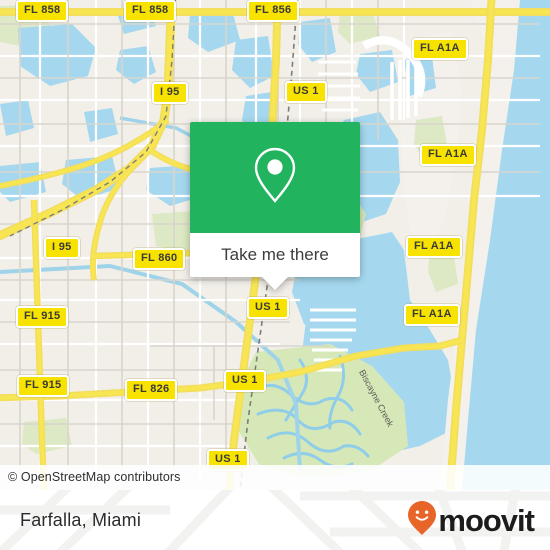 Image resolution: width=550 pixels, height=550 pixels. Describe the element at coordinates (275, 477) in the screenshot. I see `map-attribution: © OpenStreetMap contributors` at that location.